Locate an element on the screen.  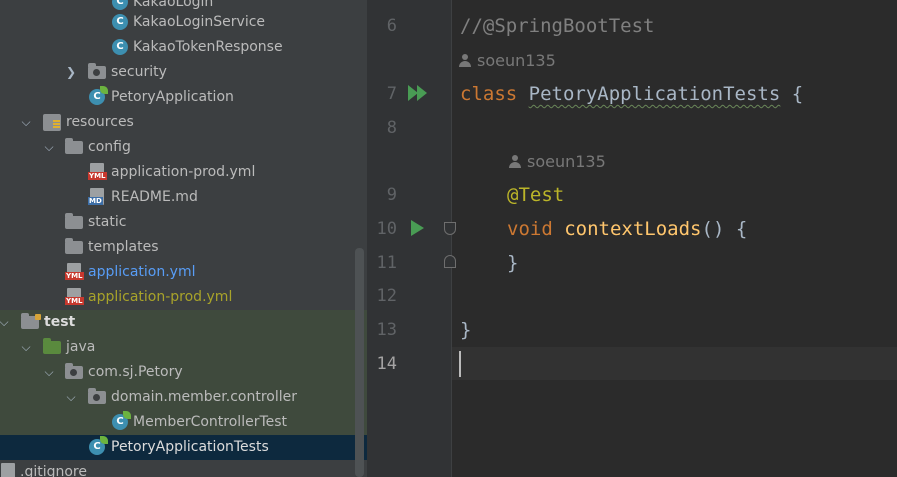
tree-item-security: ❯ security is located at coordinates (183, 72).